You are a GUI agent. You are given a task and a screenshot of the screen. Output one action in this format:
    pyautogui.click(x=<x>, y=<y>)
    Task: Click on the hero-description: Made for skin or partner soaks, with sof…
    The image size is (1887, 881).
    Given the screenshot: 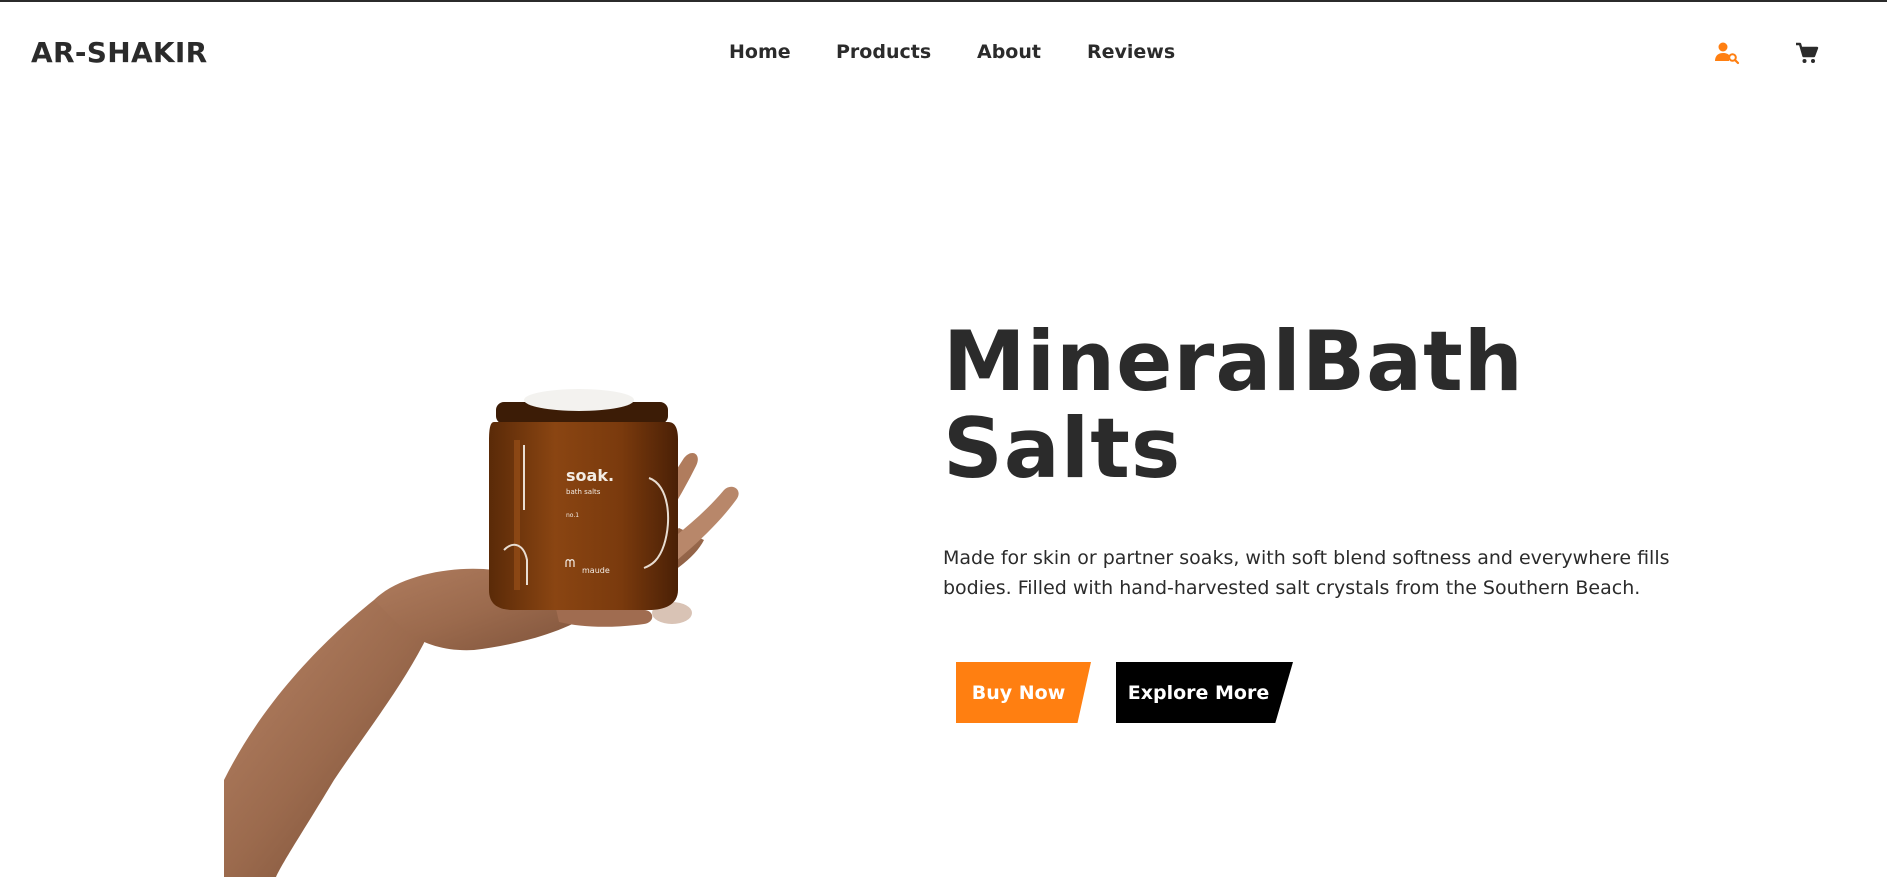 What is the action you would take?
    pyautogui.click(x=1306, y=573)
    